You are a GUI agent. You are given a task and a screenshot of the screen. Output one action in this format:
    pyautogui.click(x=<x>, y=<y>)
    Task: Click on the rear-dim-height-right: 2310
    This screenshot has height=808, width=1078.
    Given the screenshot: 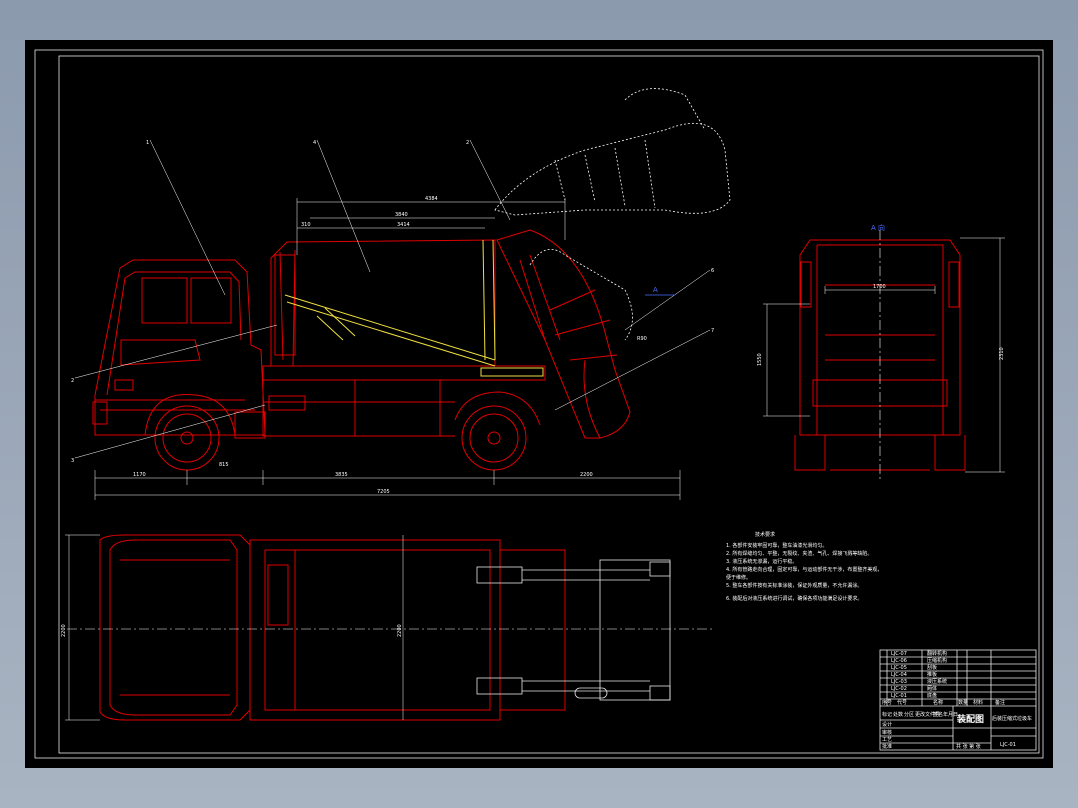 What is the action you would take?
    pyautogui.click(x=1002, y=353)
    